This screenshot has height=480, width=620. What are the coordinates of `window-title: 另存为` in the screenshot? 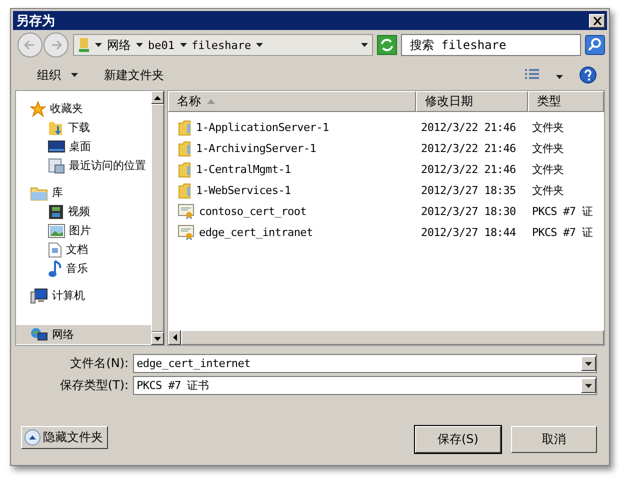 It's located at (35, 21).